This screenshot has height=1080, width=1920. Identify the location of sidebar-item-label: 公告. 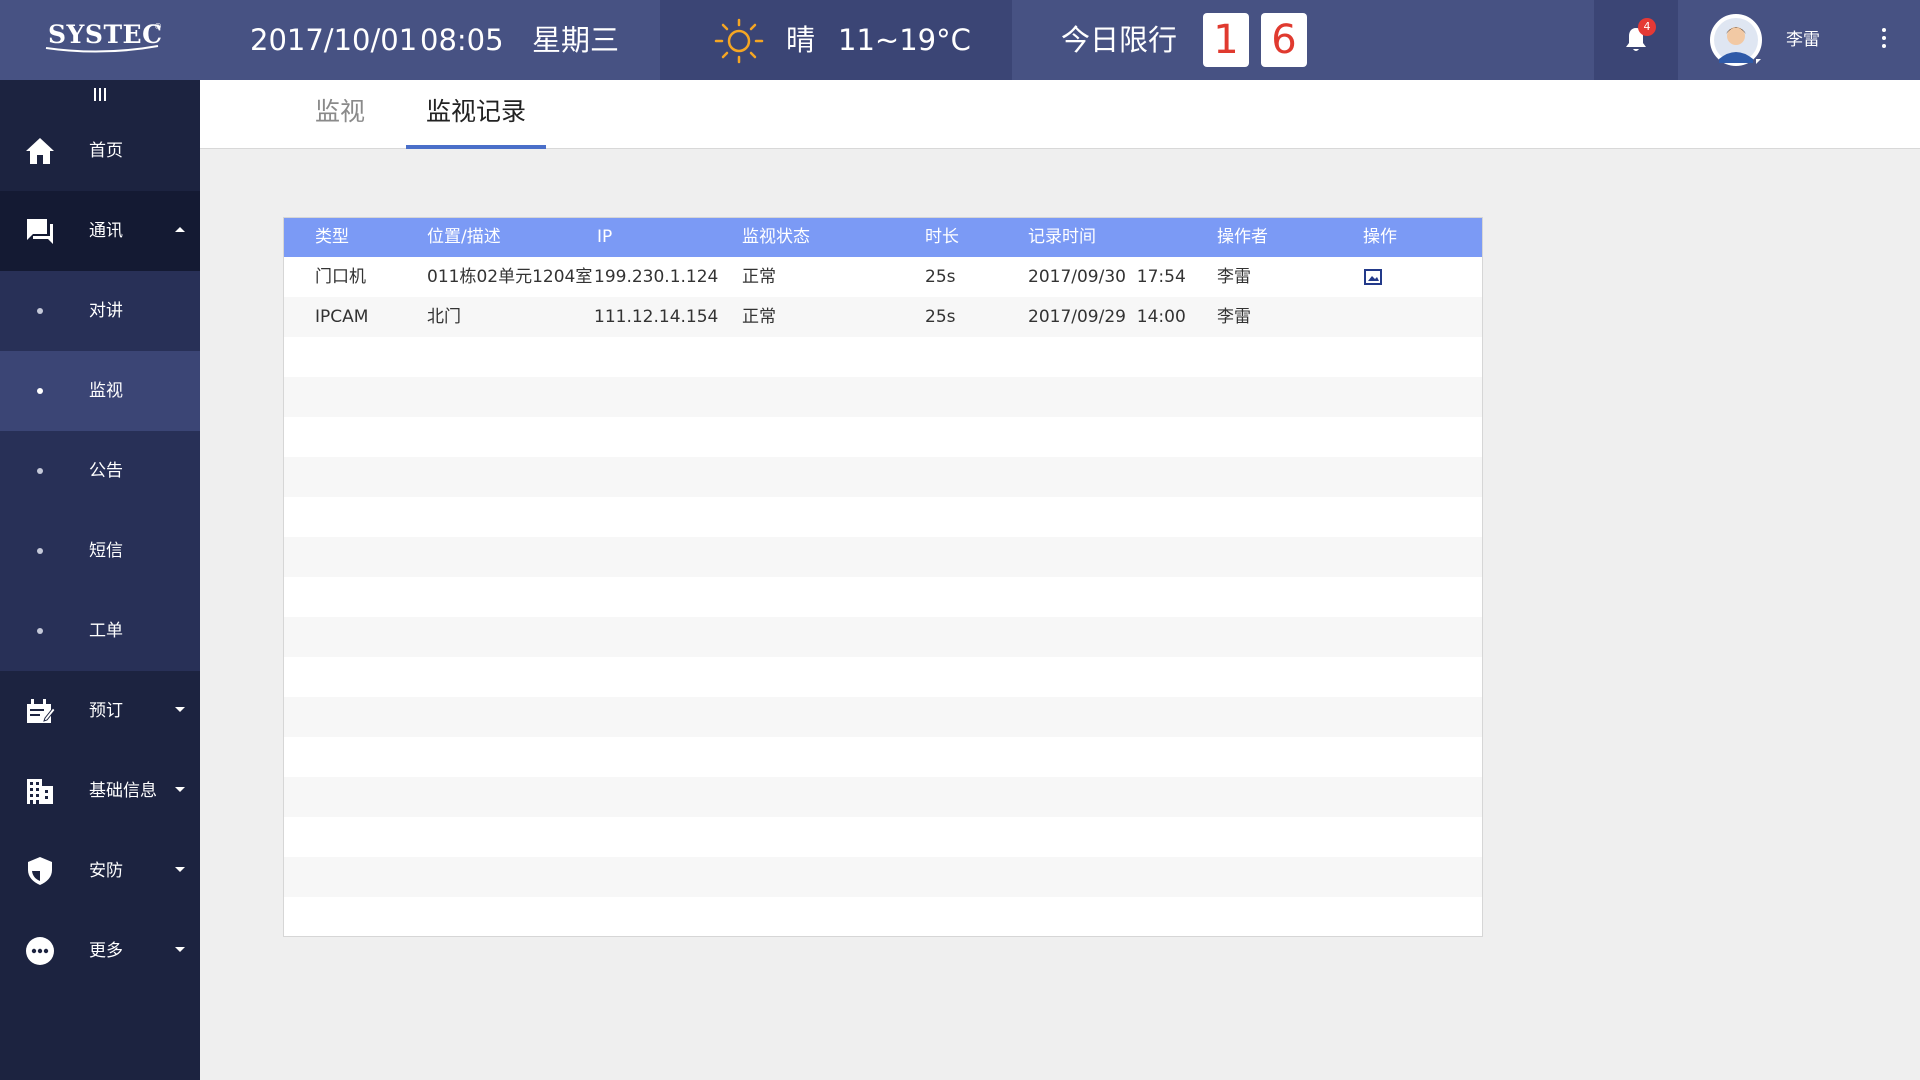
(106, 471).